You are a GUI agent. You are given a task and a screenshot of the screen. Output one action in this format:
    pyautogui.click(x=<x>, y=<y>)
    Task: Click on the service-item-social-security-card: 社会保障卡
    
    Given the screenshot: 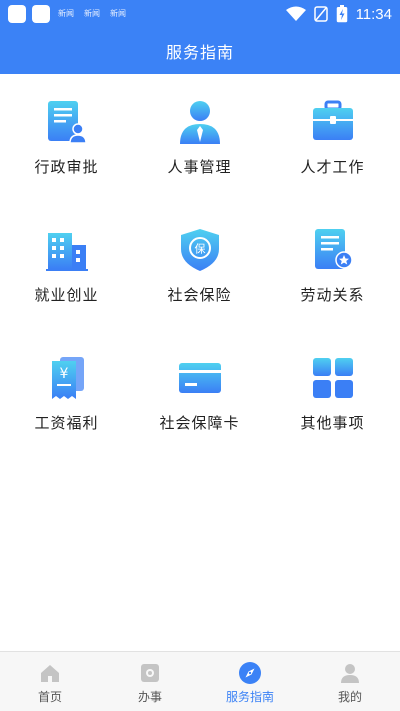 What is the action you would take?
    pyautogui.click(x=199, y=394)
    